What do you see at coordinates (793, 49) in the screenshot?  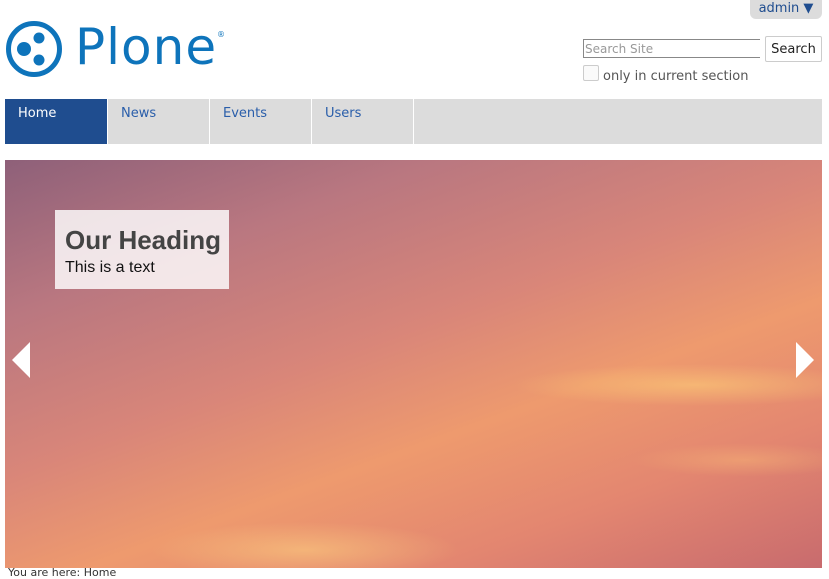 I see `search-button: Search` at bounding box center [793, 49].